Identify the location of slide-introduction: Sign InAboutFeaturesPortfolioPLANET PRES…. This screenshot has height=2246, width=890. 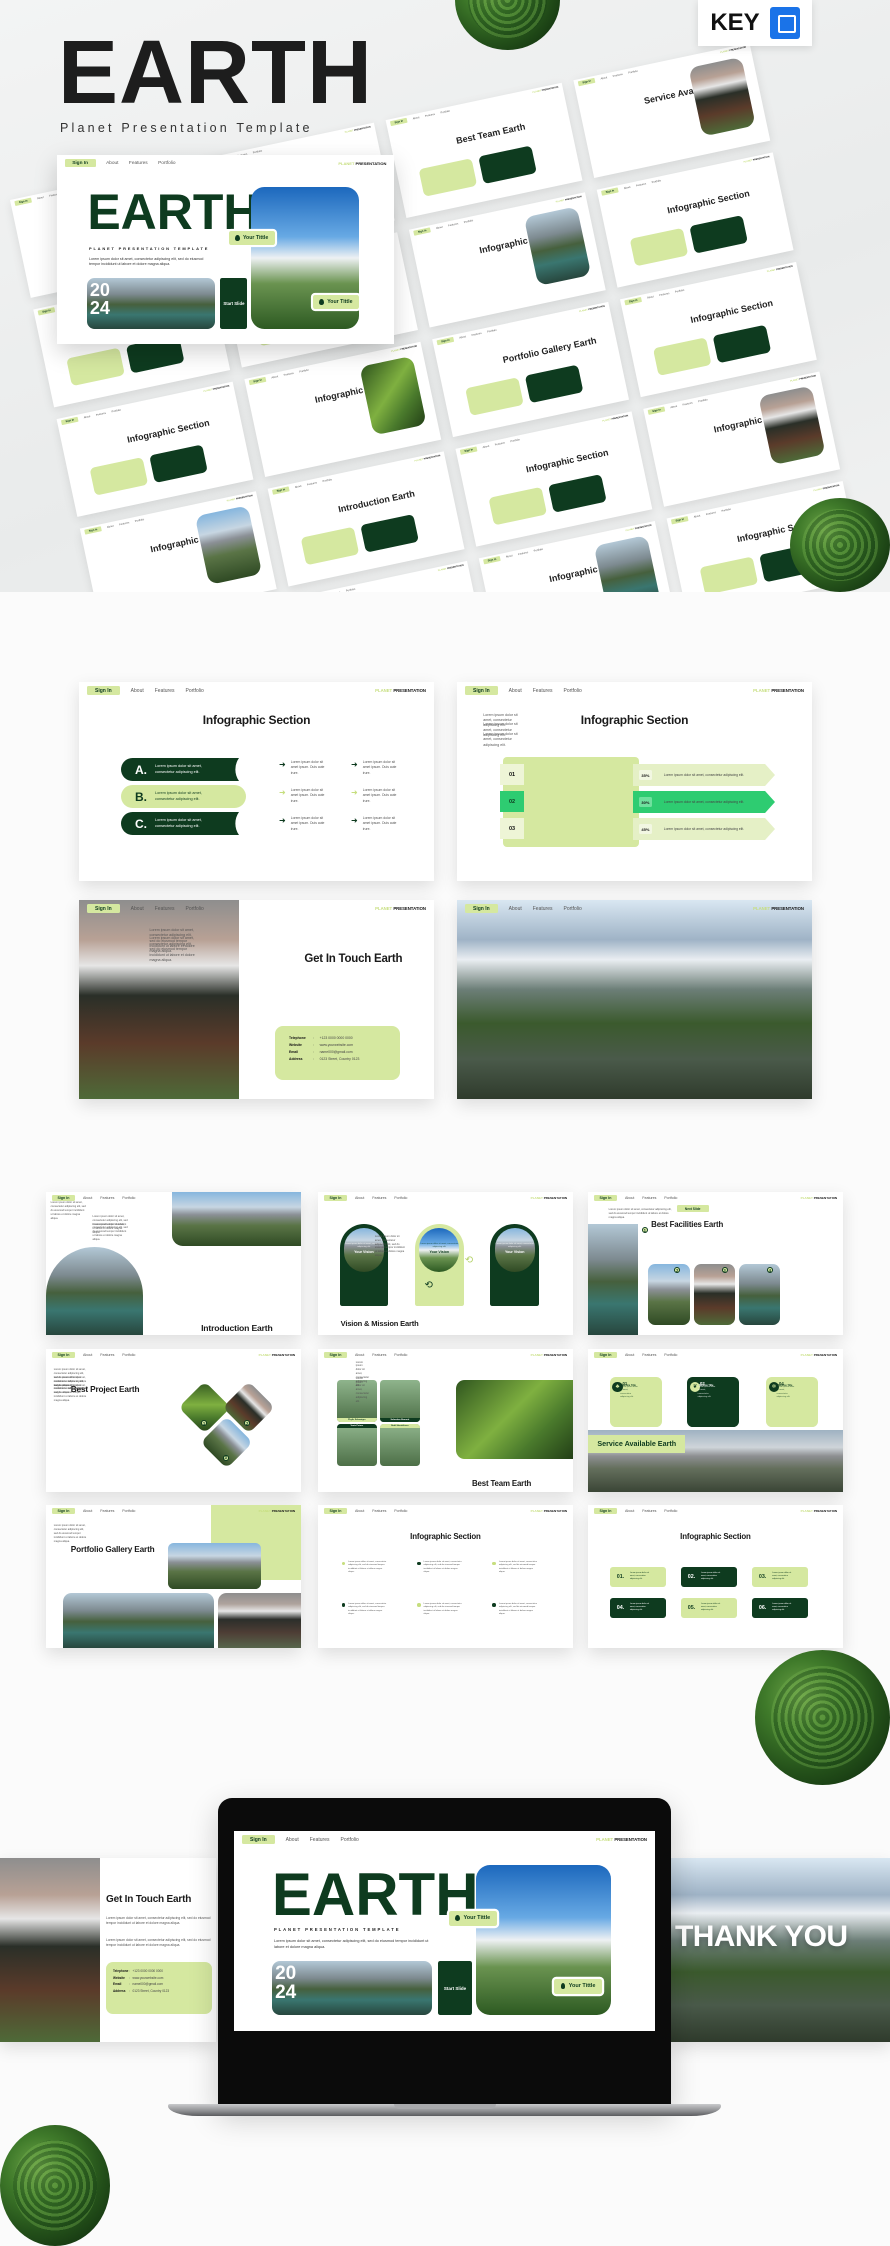
(173, 1263).